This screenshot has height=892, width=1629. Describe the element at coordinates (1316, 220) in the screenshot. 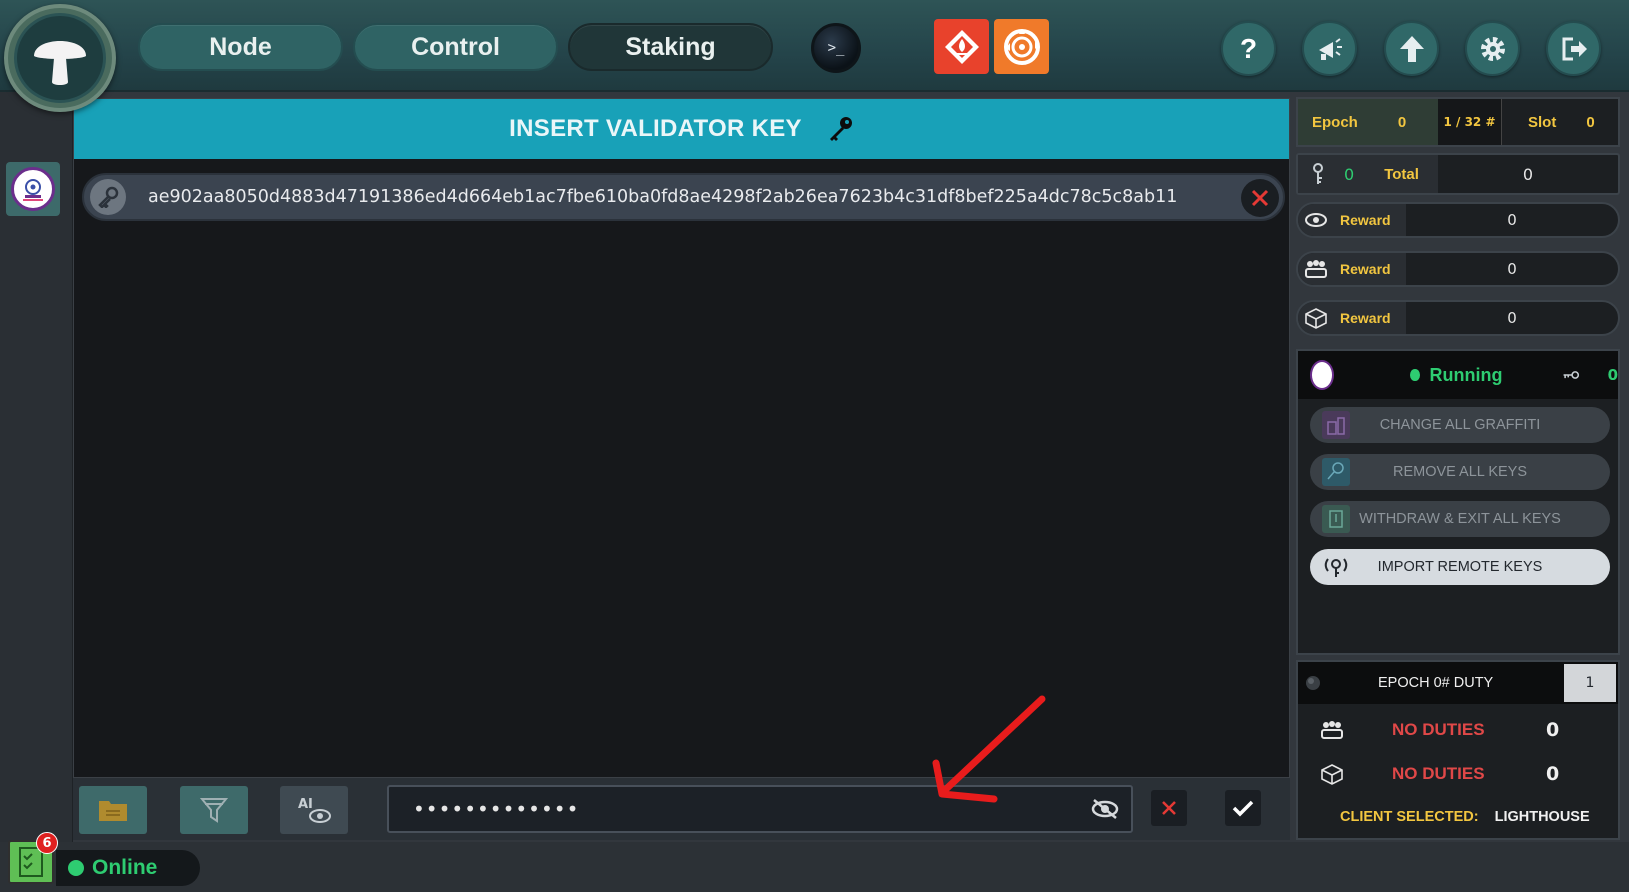

I see `eye-icon` at that location.